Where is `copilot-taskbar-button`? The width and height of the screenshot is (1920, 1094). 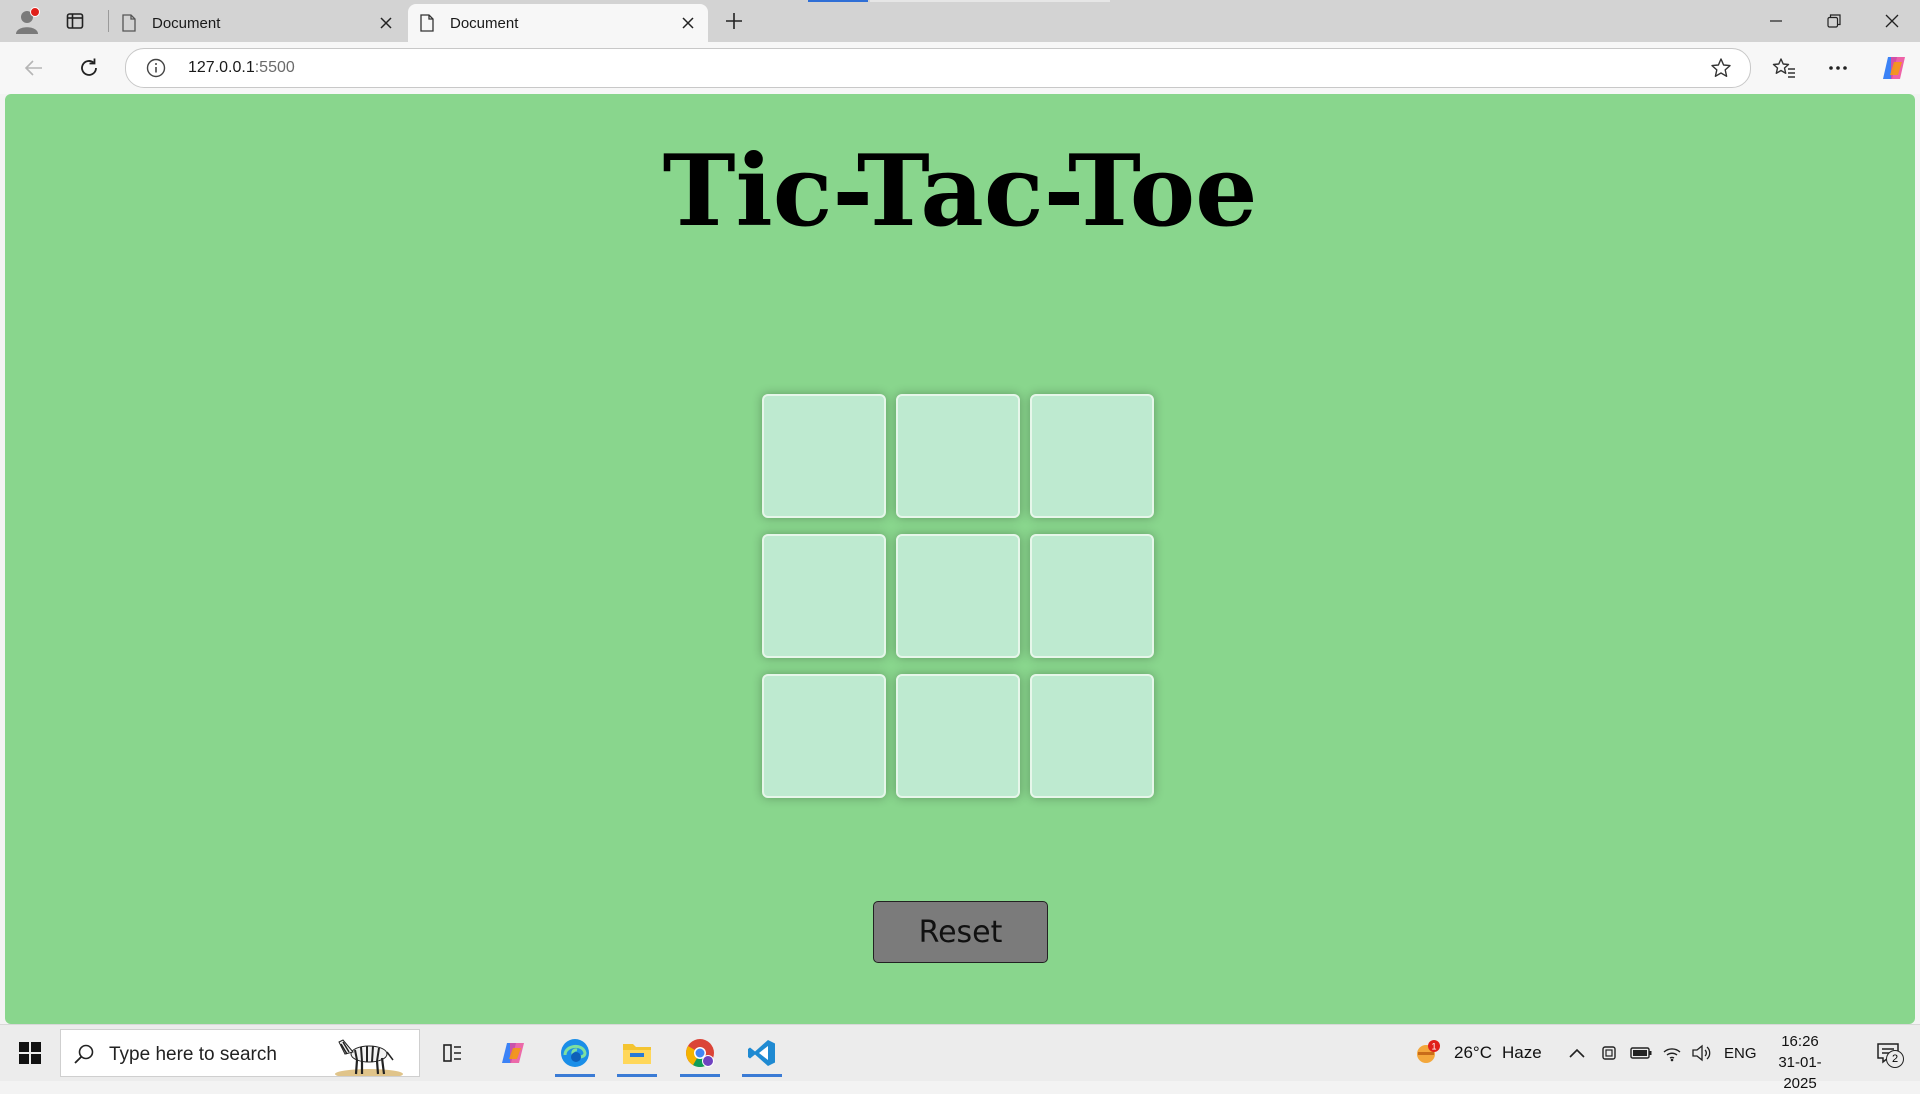
copilot-taskbar-button is located at coordinates (513, 1053).